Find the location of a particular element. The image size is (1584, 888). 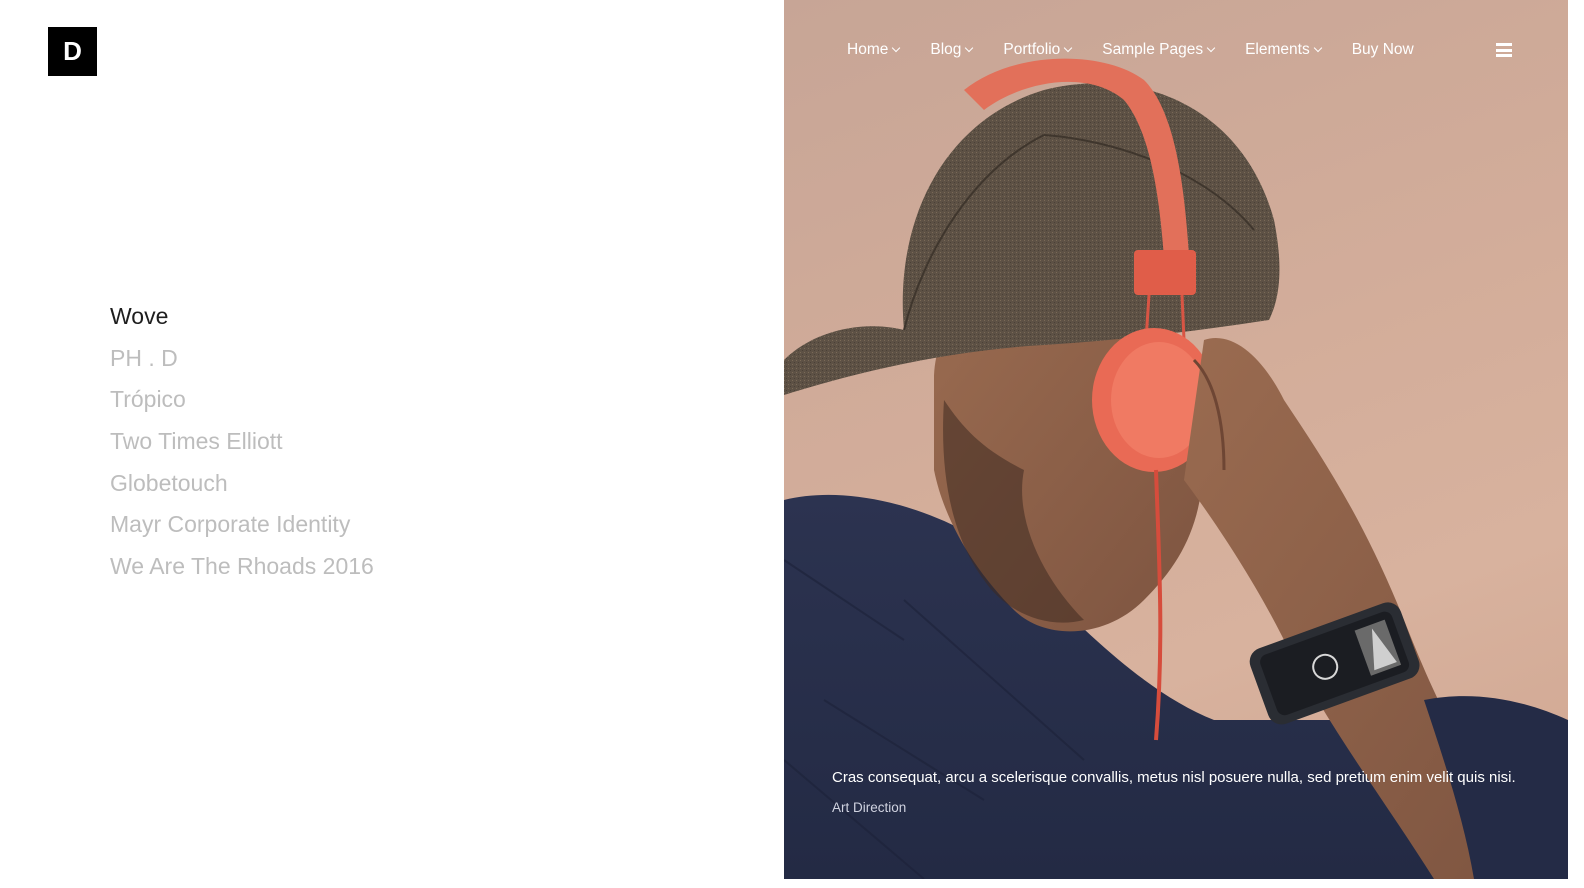

hamburger-menu-icon is located at coordinates (1504, 50).